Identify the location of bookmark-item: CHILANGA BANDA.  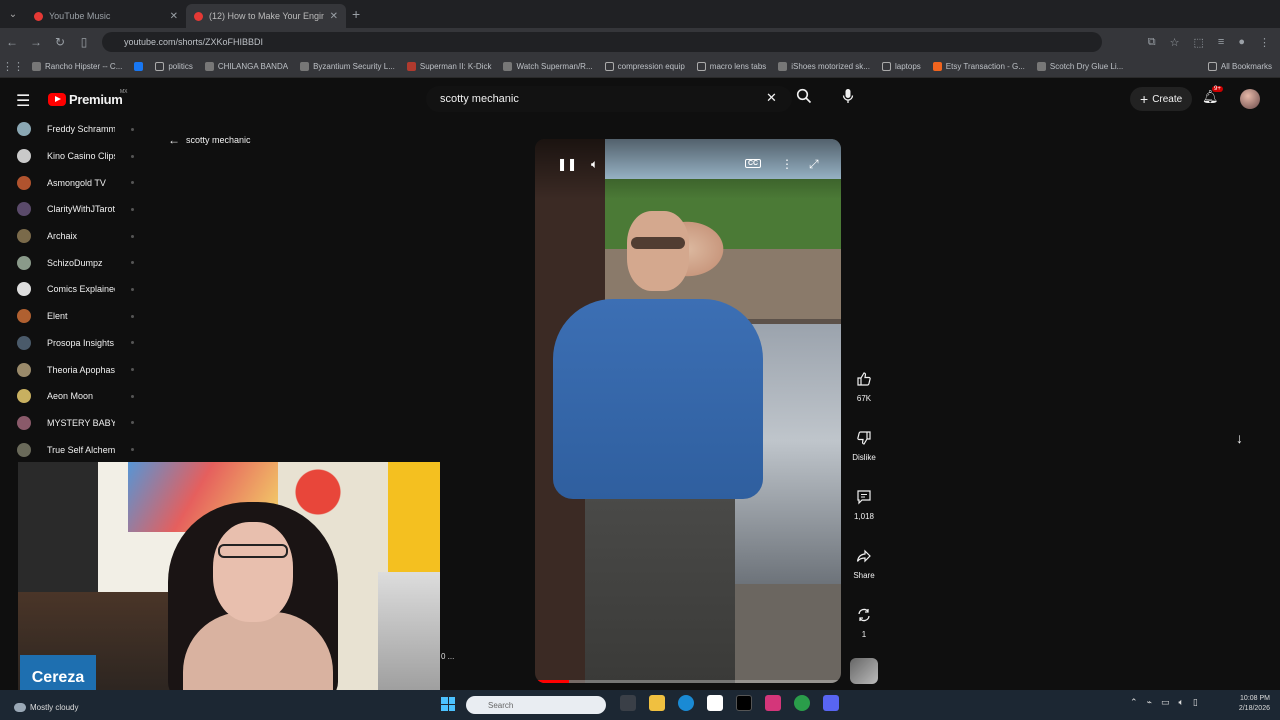
(246, 66).